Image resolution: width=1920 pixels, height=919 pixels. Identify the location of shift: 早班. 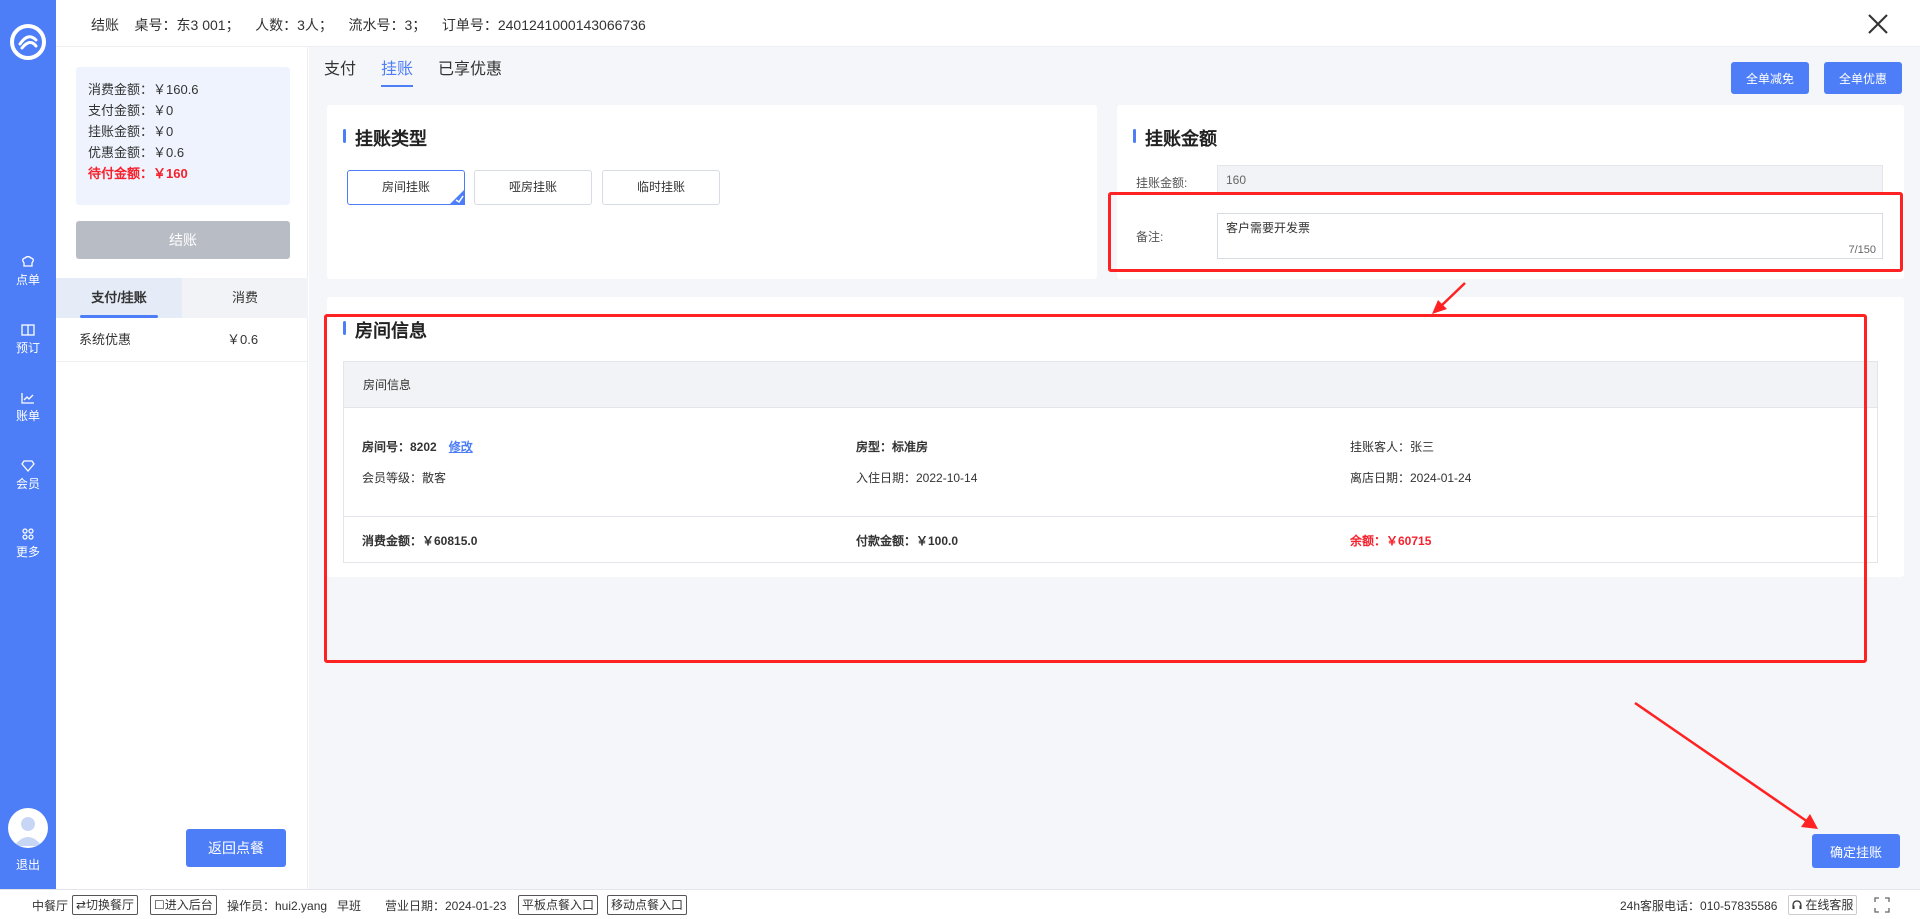
(349, 906).